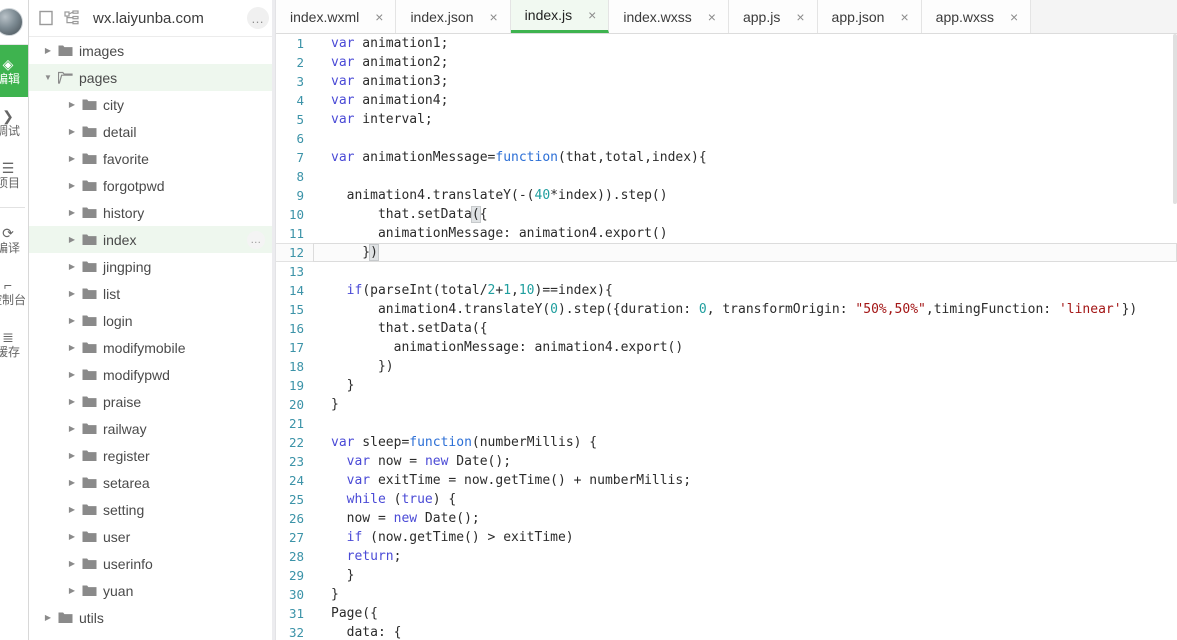 The image size is (1177, 640). I want to click on tab-index-json: index.json ×, so click(453, 16).